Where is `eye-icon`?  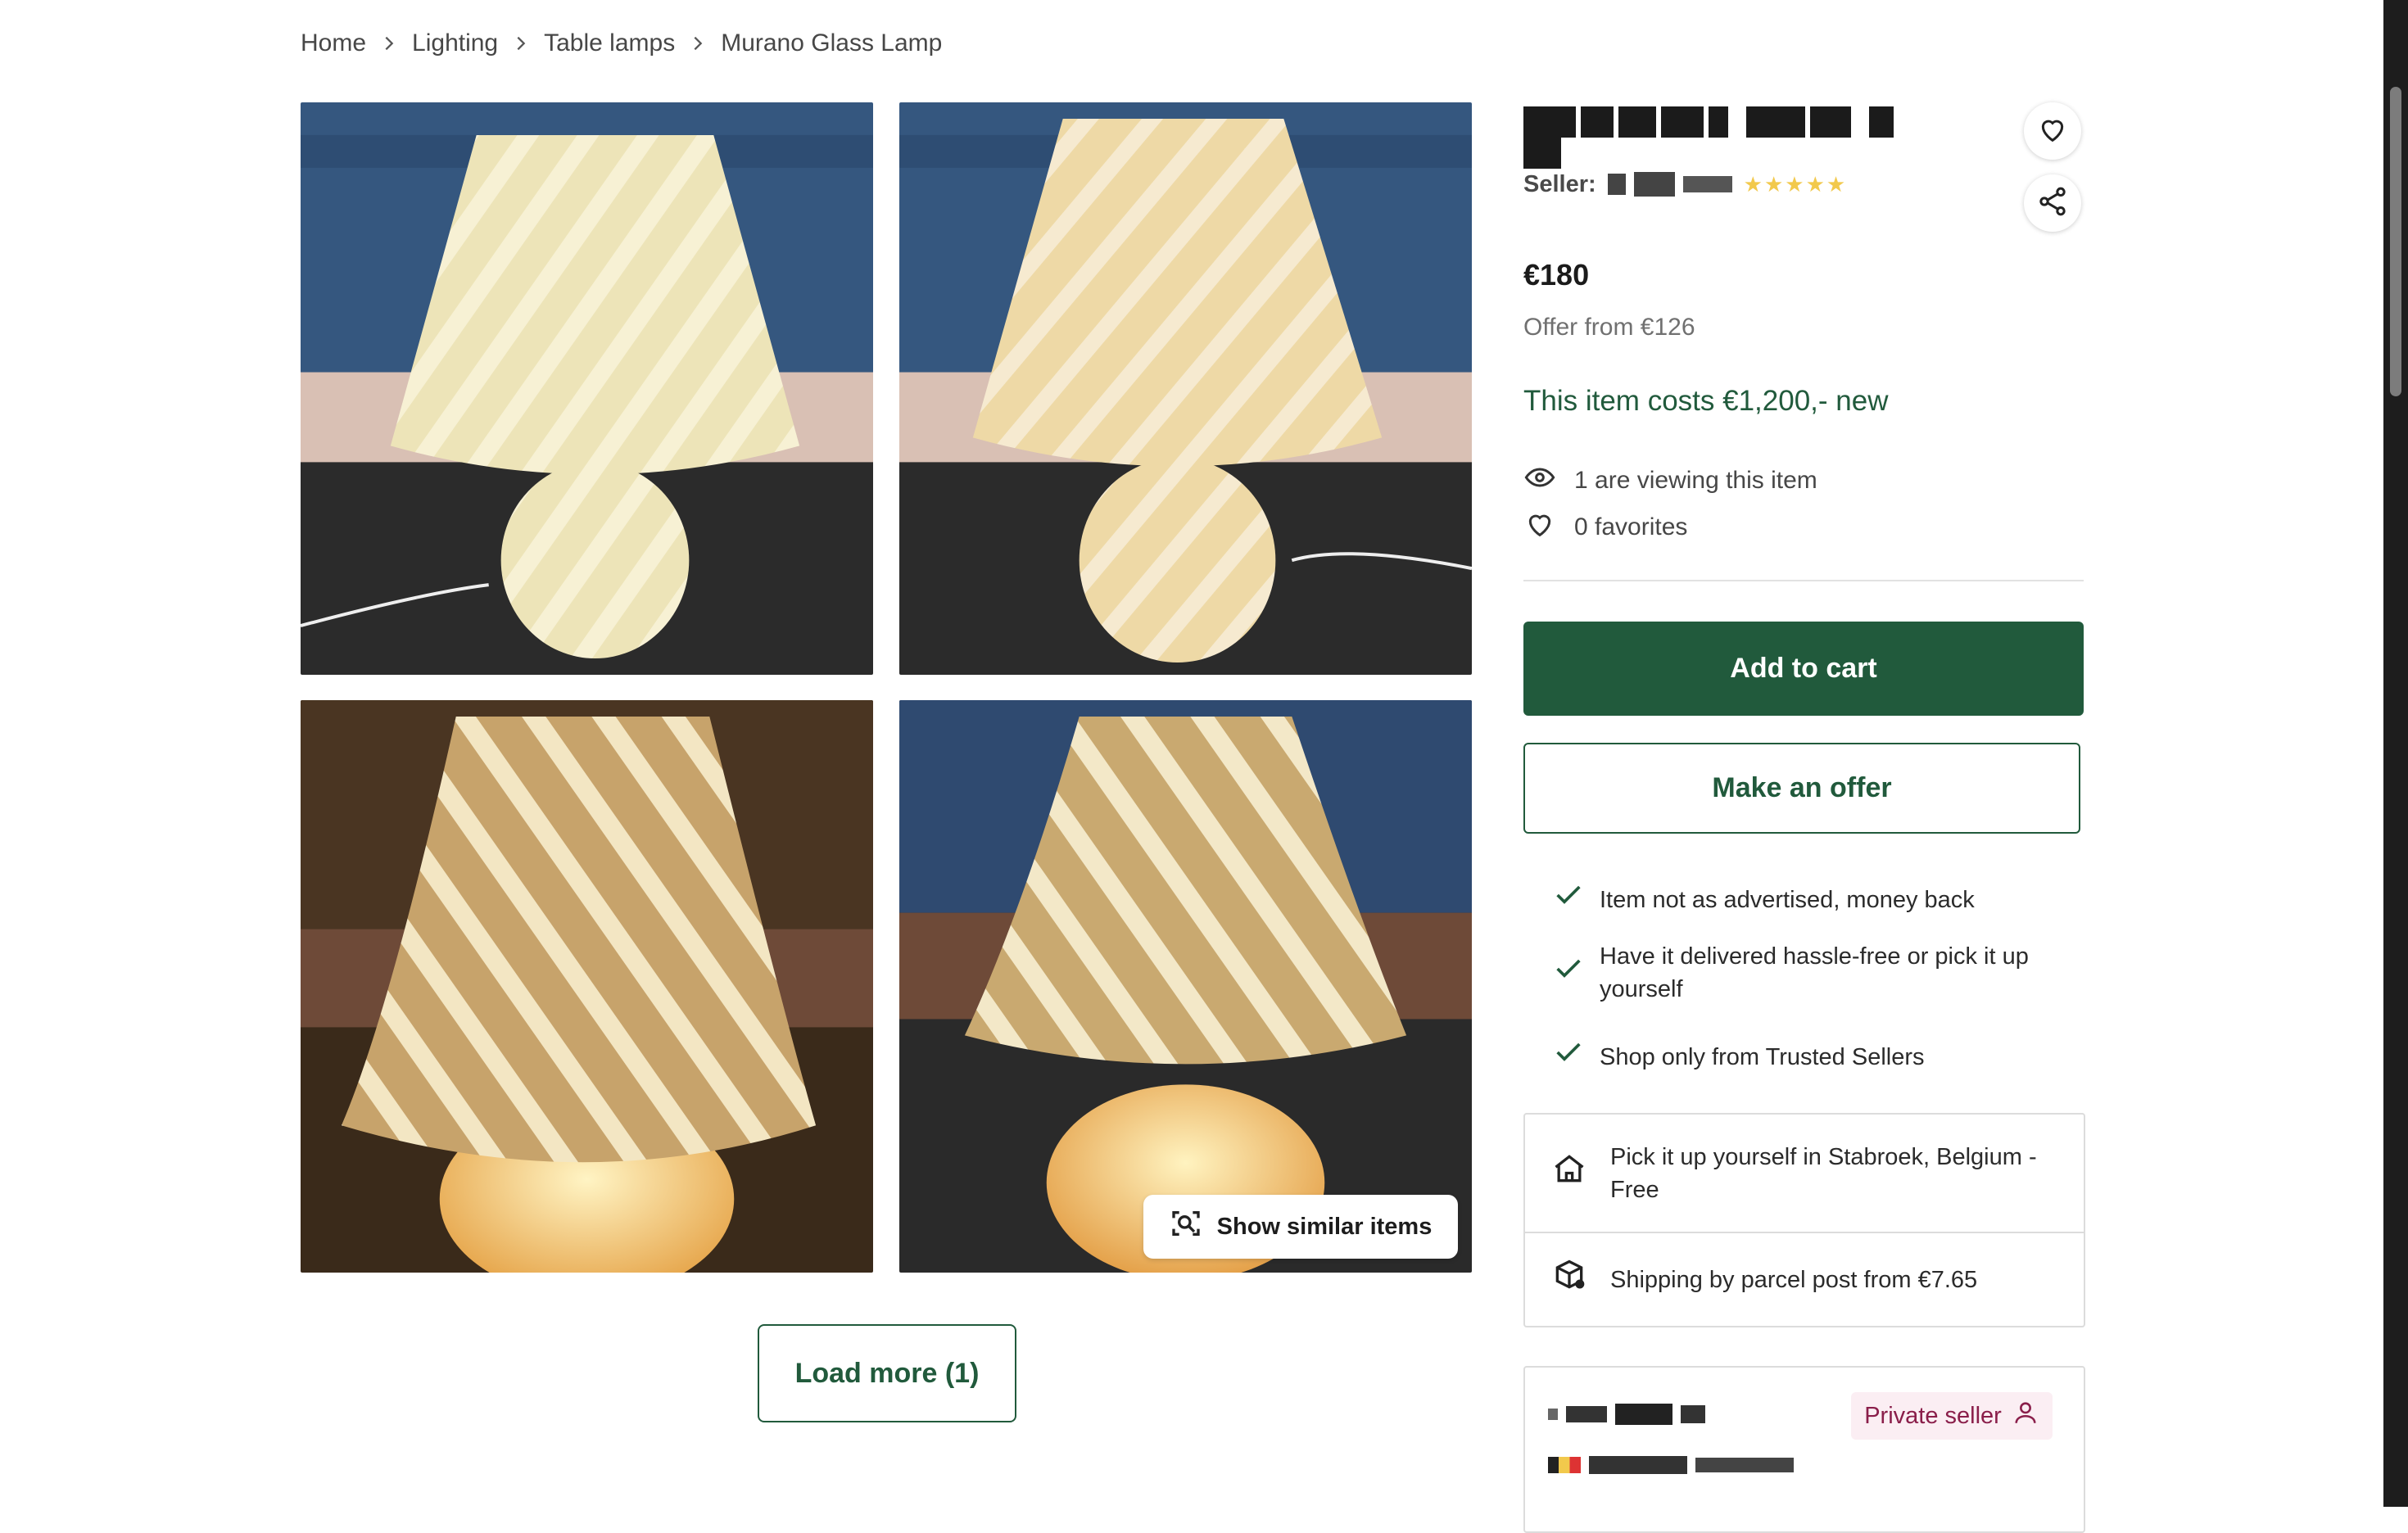
eye-icon is located at coordinates (1539, 480).